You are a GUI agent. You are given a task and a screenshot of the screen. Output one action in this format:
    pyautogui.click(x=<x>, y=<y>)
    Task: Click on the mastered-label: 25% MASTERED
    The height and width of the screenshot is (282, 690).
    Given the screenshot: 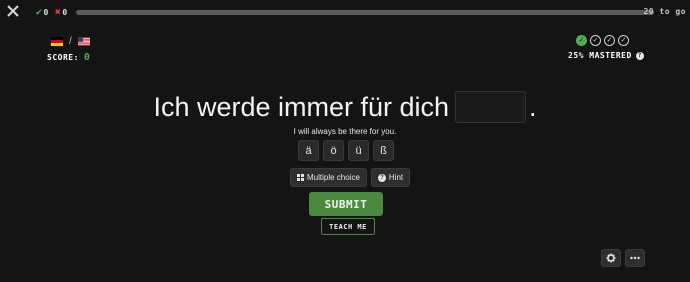 What is the action you would take?
    pyautogui.click(x=600, y=55)
    